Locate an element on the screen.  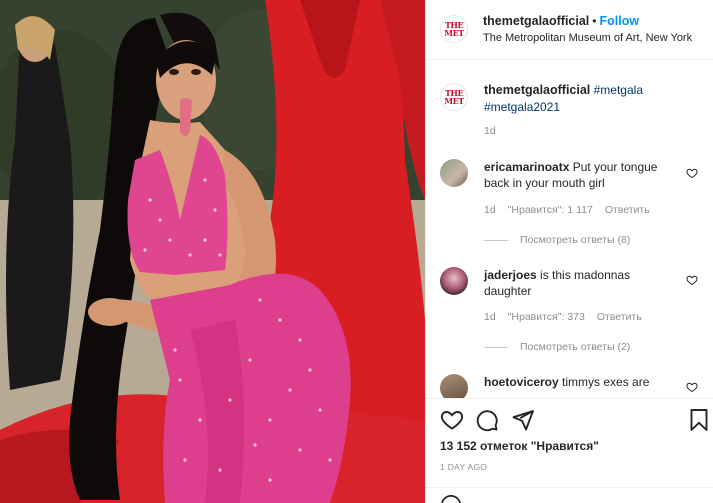
hashtag-metgala: #metgala is located at coordinates (618, 90).